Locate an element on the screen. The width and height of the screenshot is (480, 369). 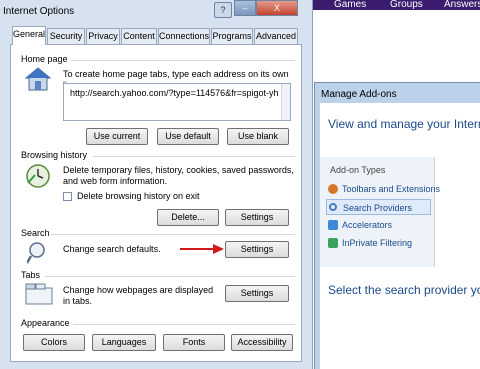
nav-games: Games is located at coordinates (350, 5).